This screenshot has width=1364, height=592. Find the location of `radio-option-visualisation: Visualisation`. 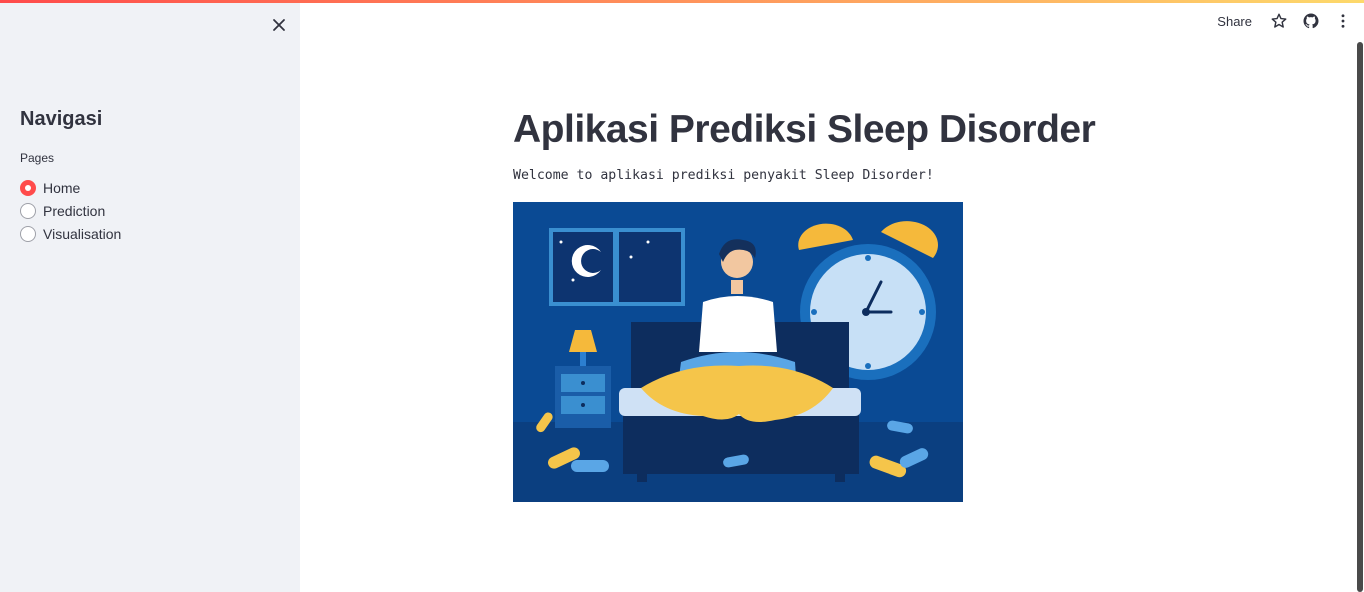

radio-option-visualisation: Visualisation is located at coordinates (70, 233).